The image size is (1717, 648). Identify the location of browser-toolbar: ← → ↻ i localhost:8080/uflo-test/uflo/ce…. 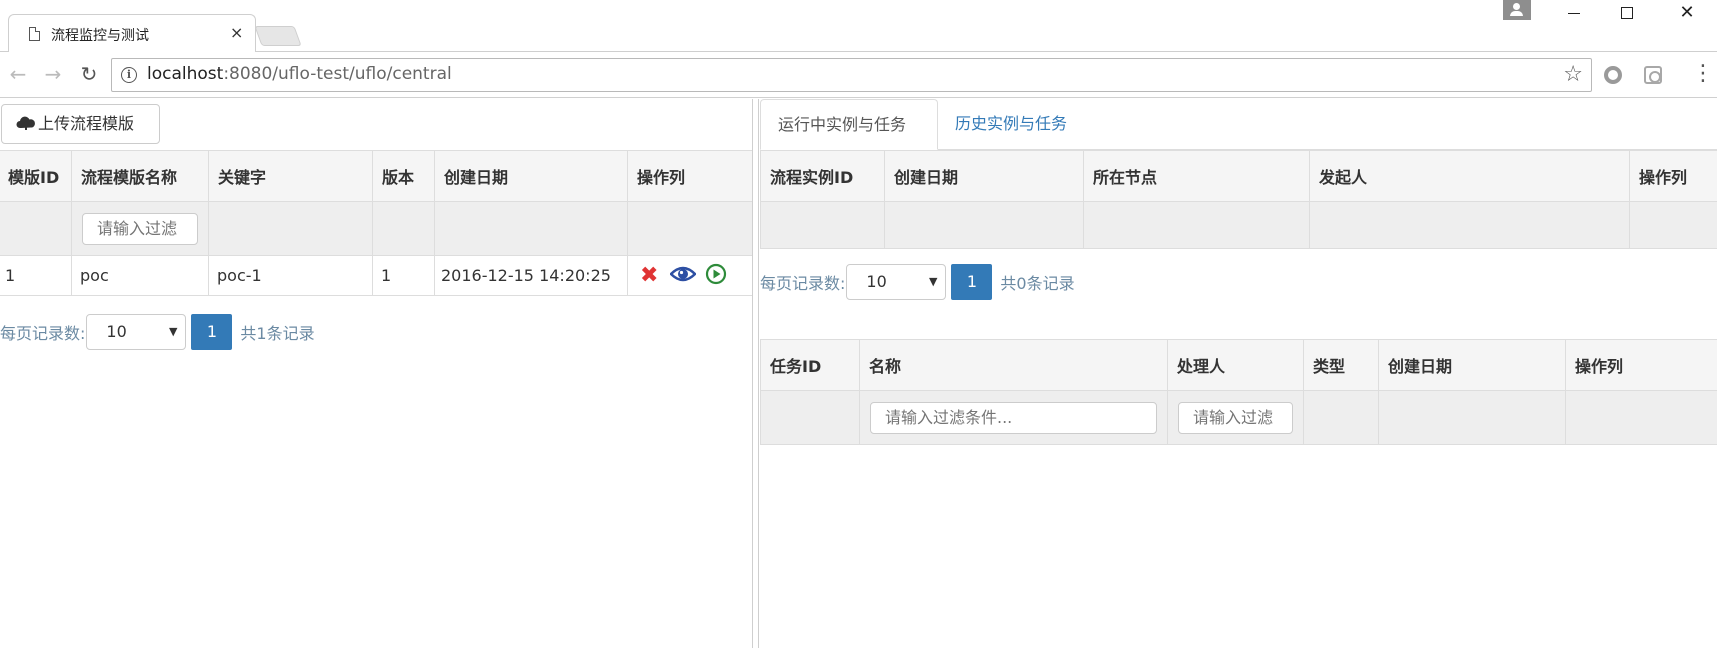
(858, 75).